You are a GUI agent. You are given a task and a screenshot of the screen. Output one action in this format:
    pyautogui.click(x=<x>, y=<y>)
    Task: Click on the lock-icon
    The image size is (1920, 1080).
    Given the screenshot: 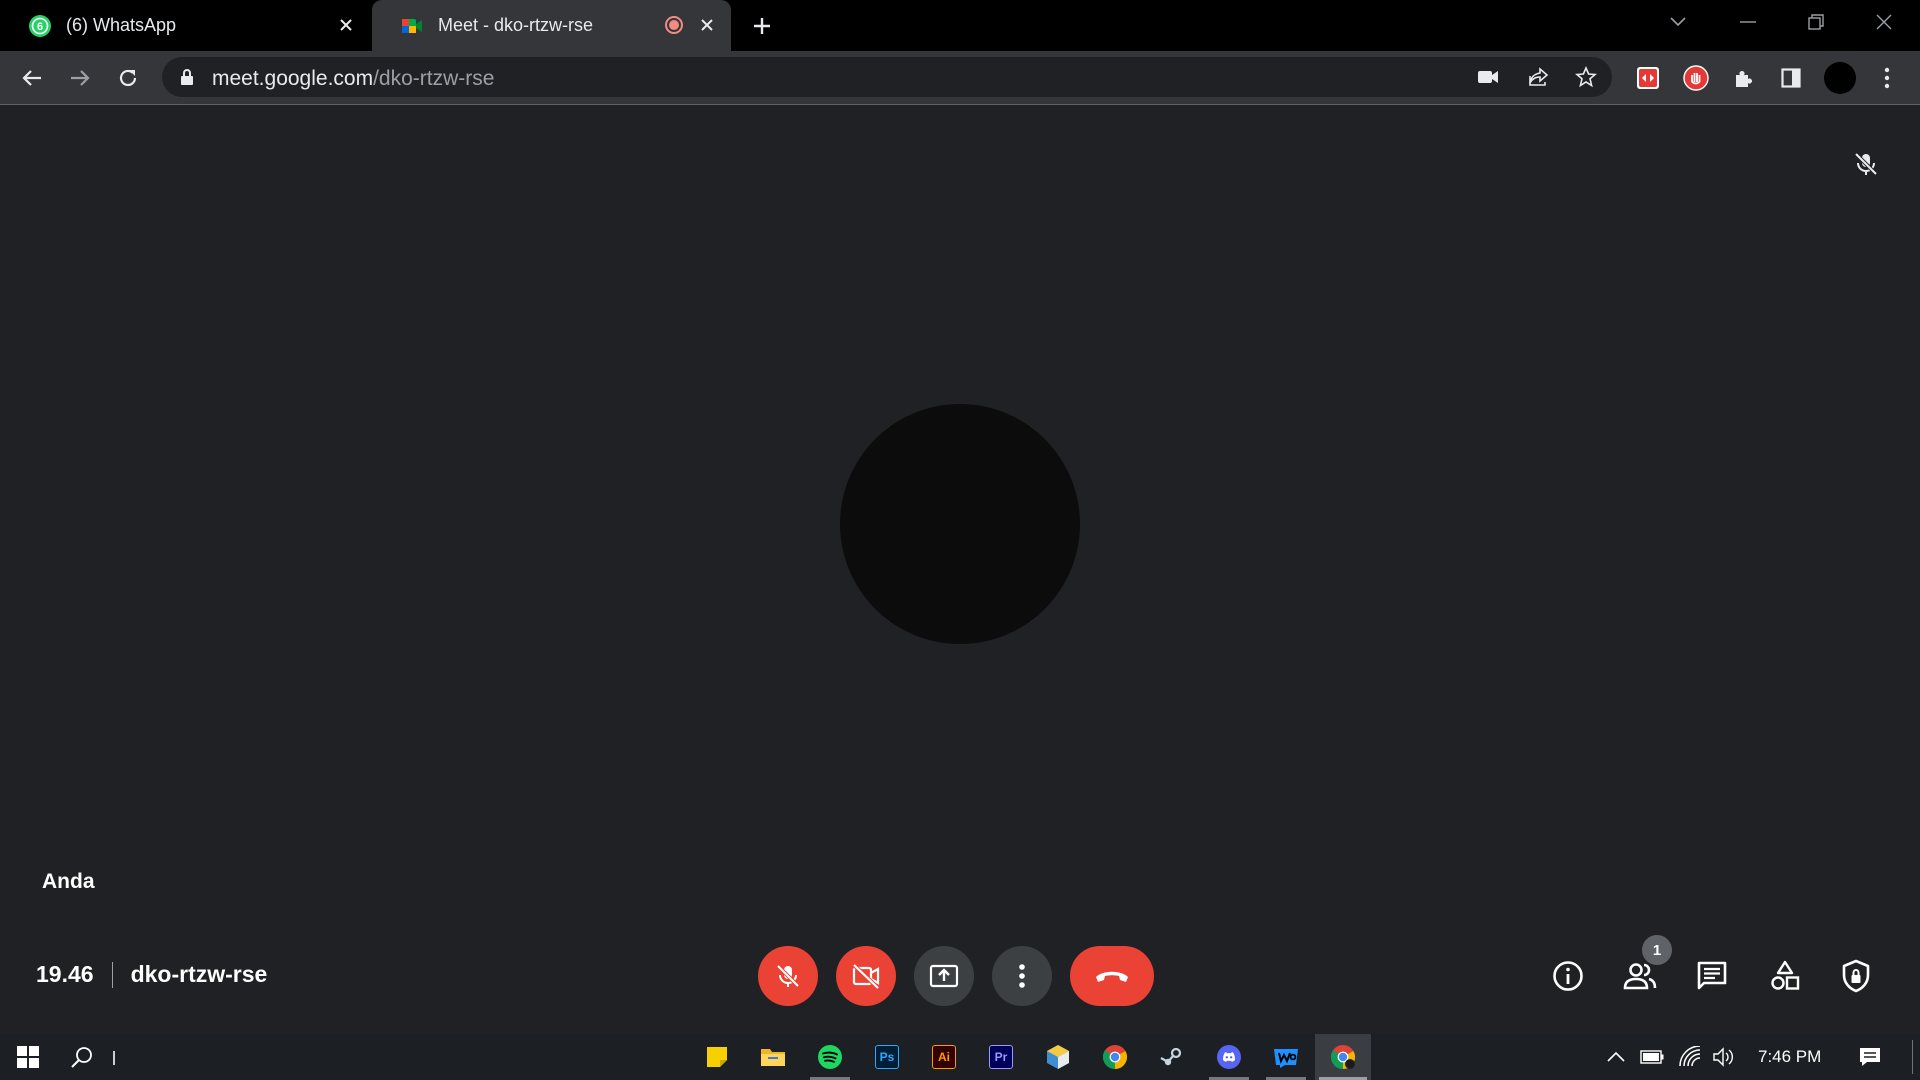 What is the action you would take?
    pyautogui.click(x=187, y=77)
    